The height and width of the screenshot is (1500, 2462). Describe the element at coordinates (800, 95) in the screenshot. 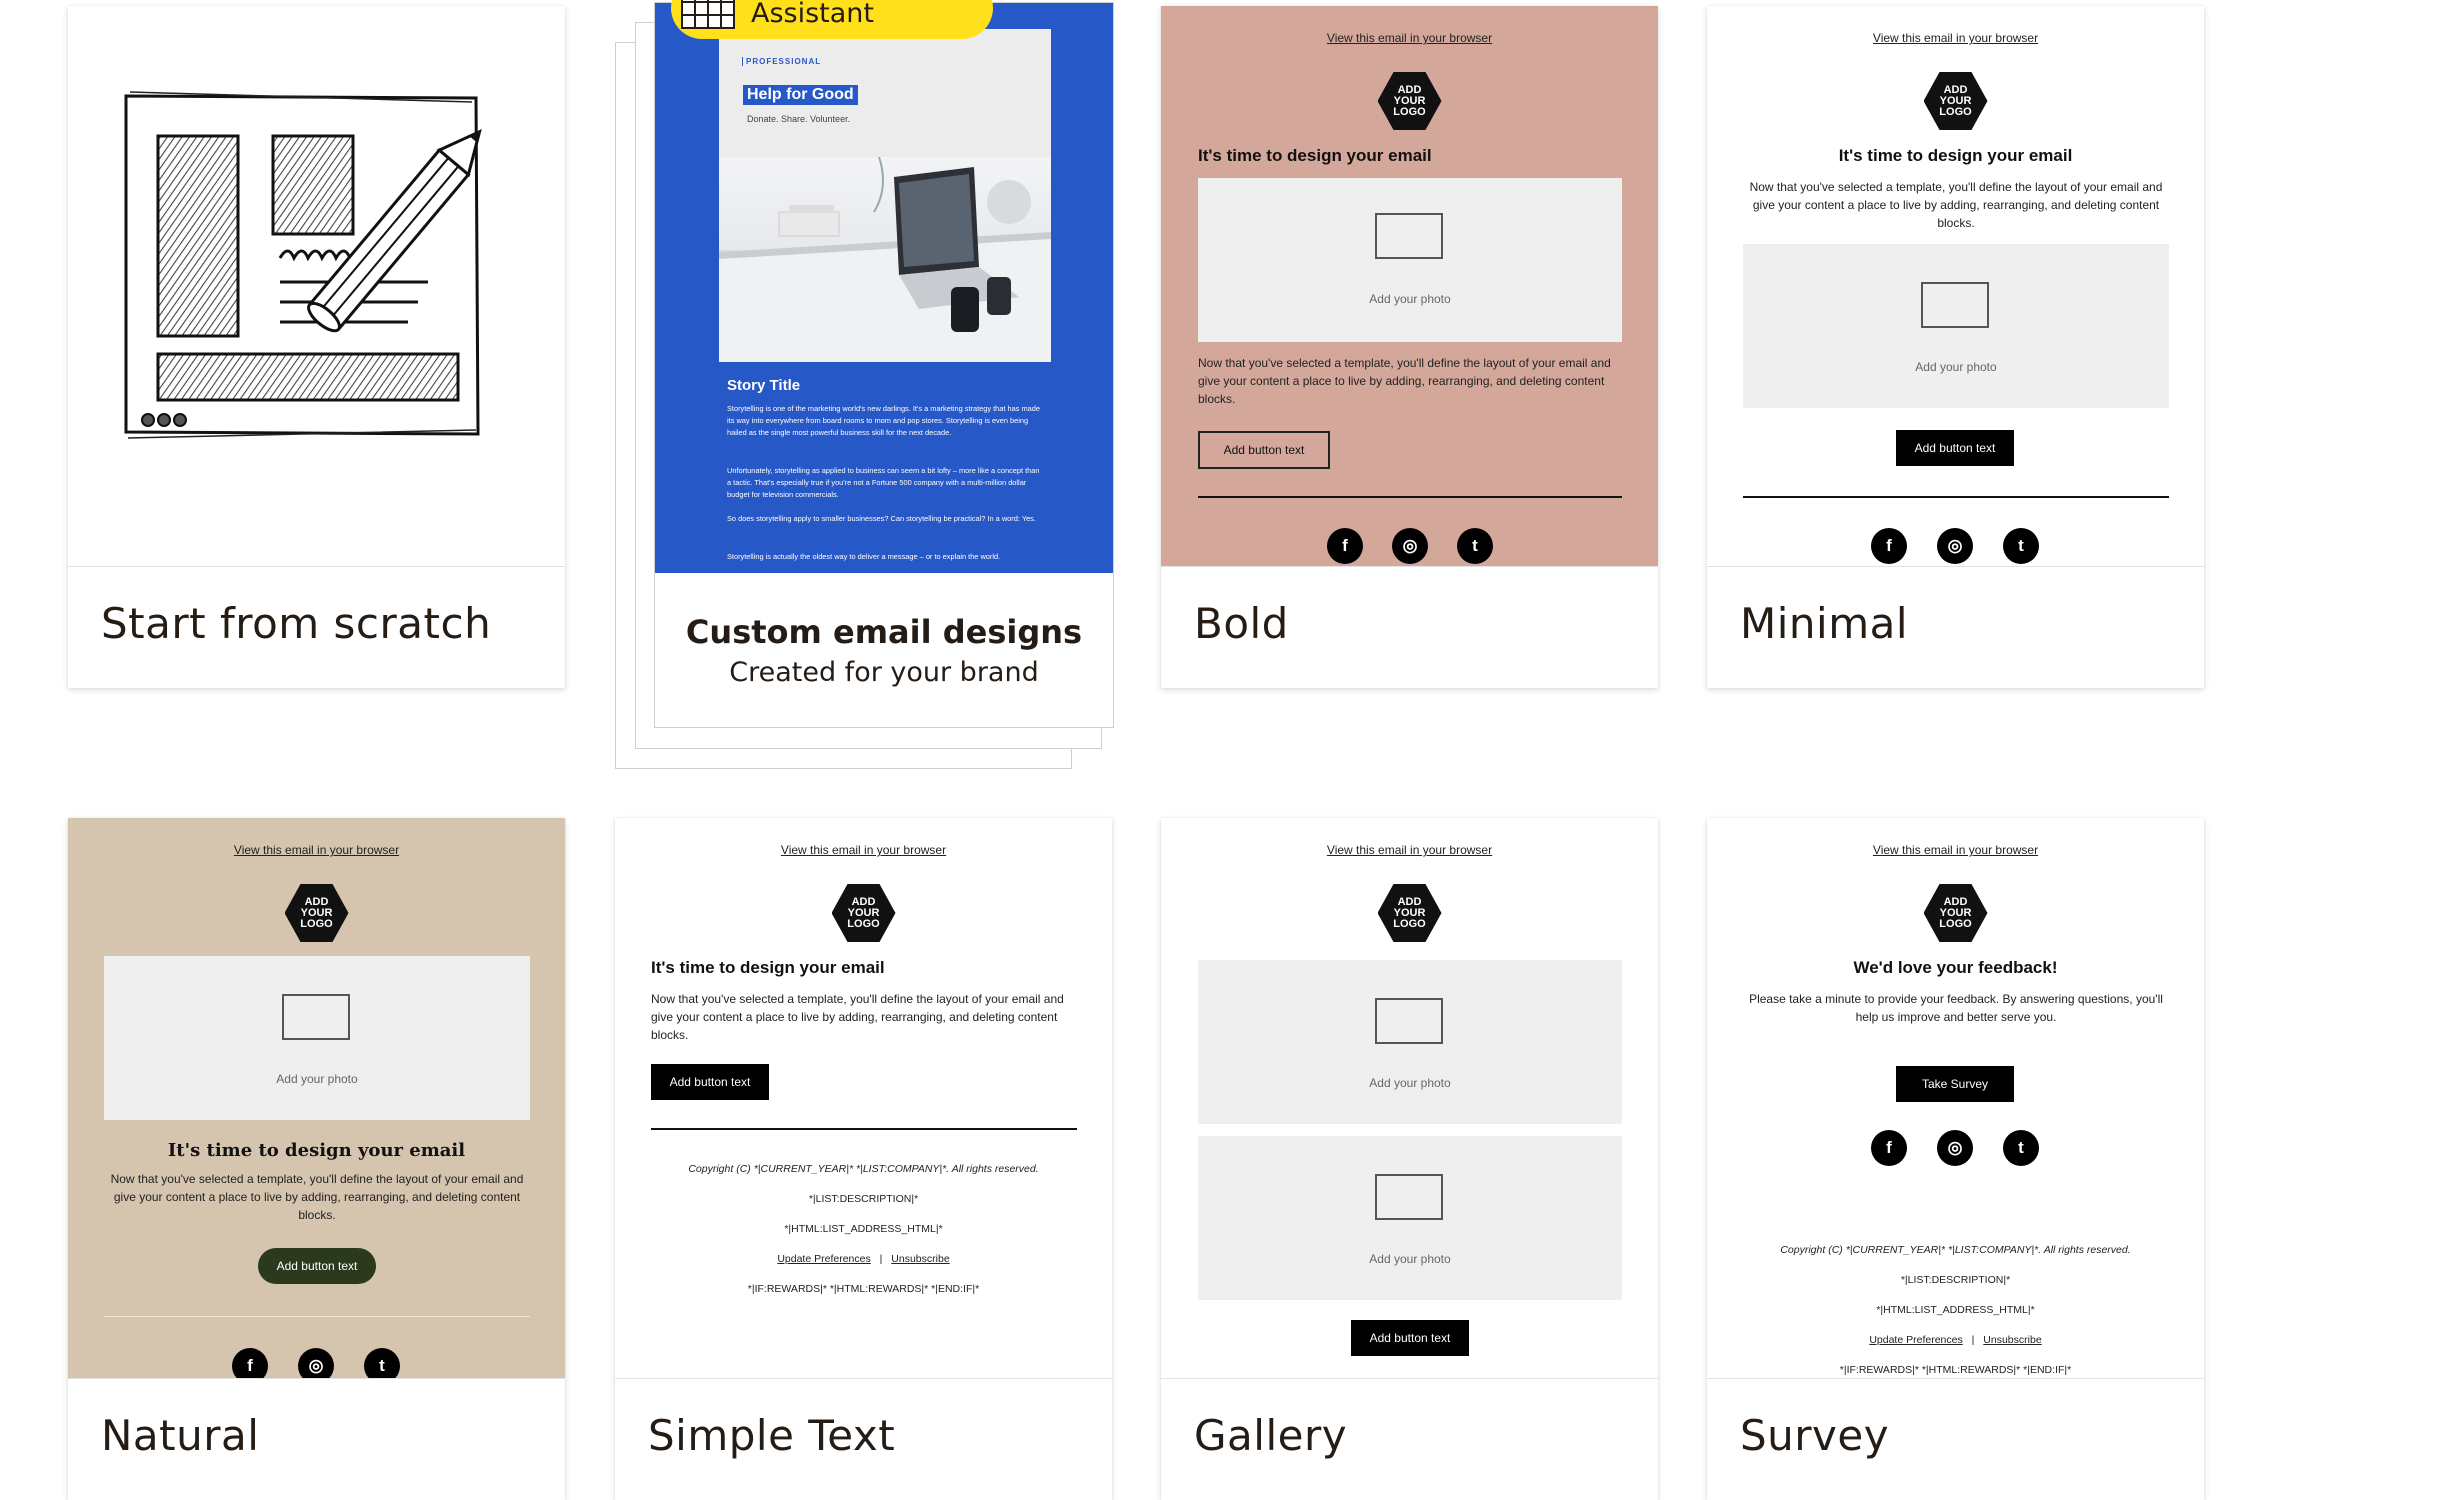

I see `preview-headline: Help for Good` at that location.